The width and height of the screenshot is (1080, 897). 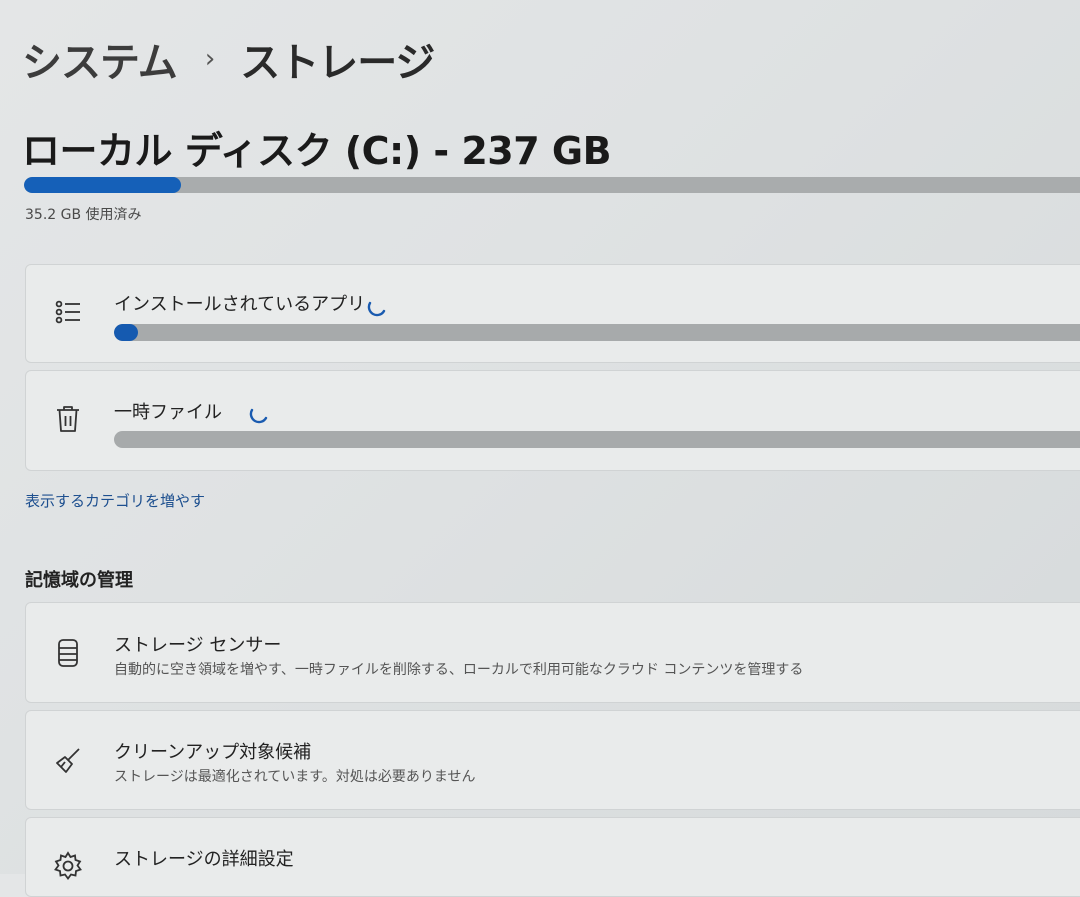 I want to click on category-temp-files: 一時ファイル, so click(x=552, y=420).